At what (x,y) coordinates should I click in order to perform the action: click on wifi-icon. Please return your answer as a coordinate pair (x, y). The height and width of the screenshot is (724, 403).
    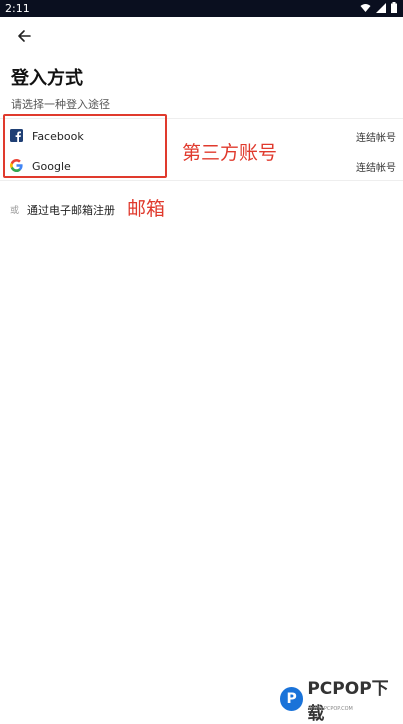
    Looking at the image, I should click on (365, 7).